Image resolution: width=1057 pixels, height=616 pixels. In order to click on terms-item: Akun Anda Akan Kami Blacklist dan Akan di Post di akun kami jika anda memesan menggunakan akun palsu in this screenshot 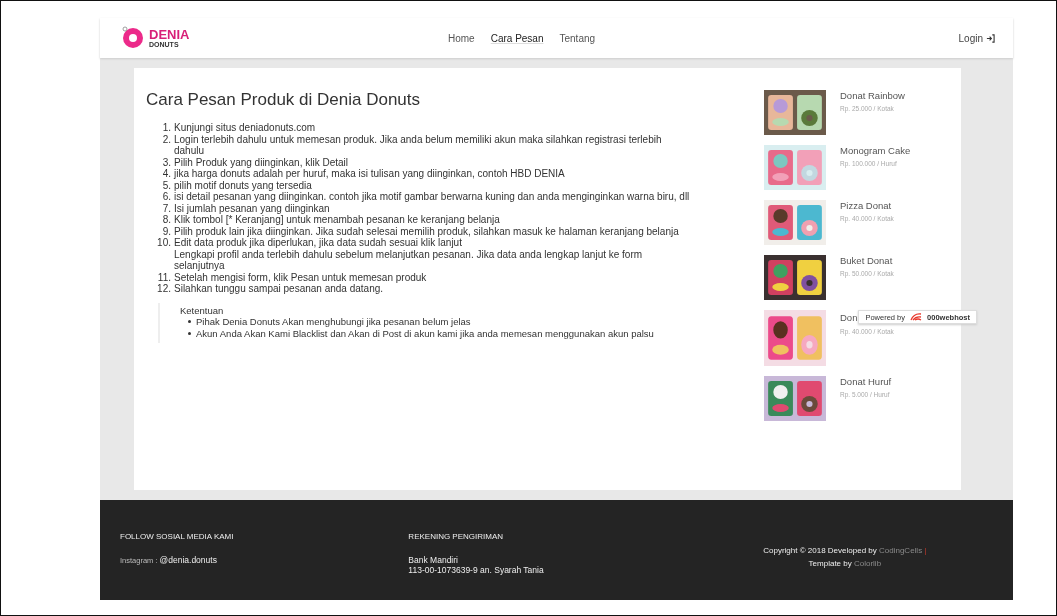, I will do `click(425, 333)`.